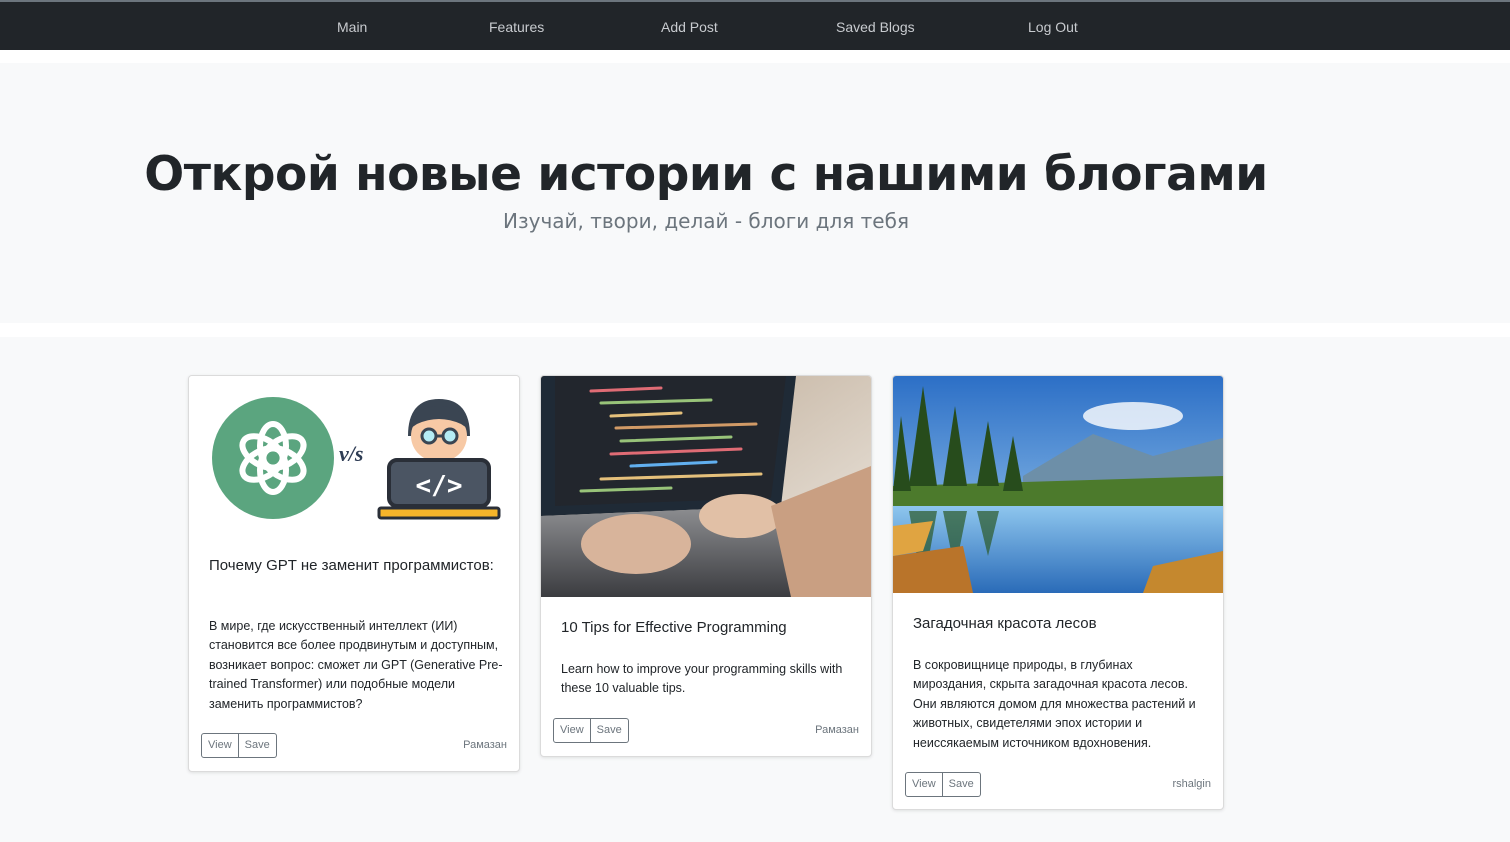  Describe the element at coordinates (706, 221) in the screenshot. I see `hero-subtitle: Изучай, твори, делай - блоги для тебя` at that location.